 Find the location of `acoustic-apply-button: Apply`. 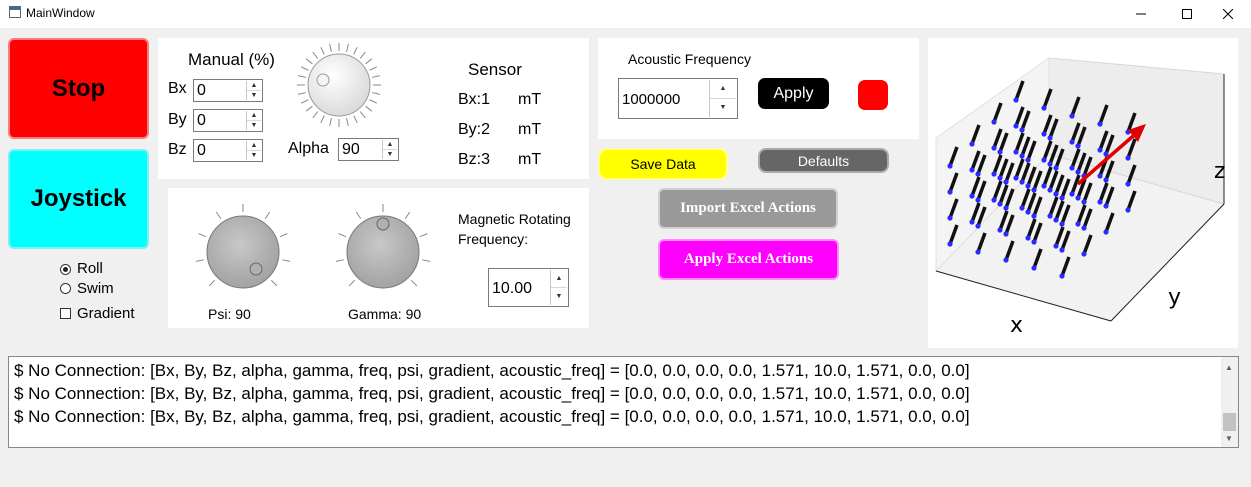

acoustic-apply-button: Apply is located at coordinates (793, 93).